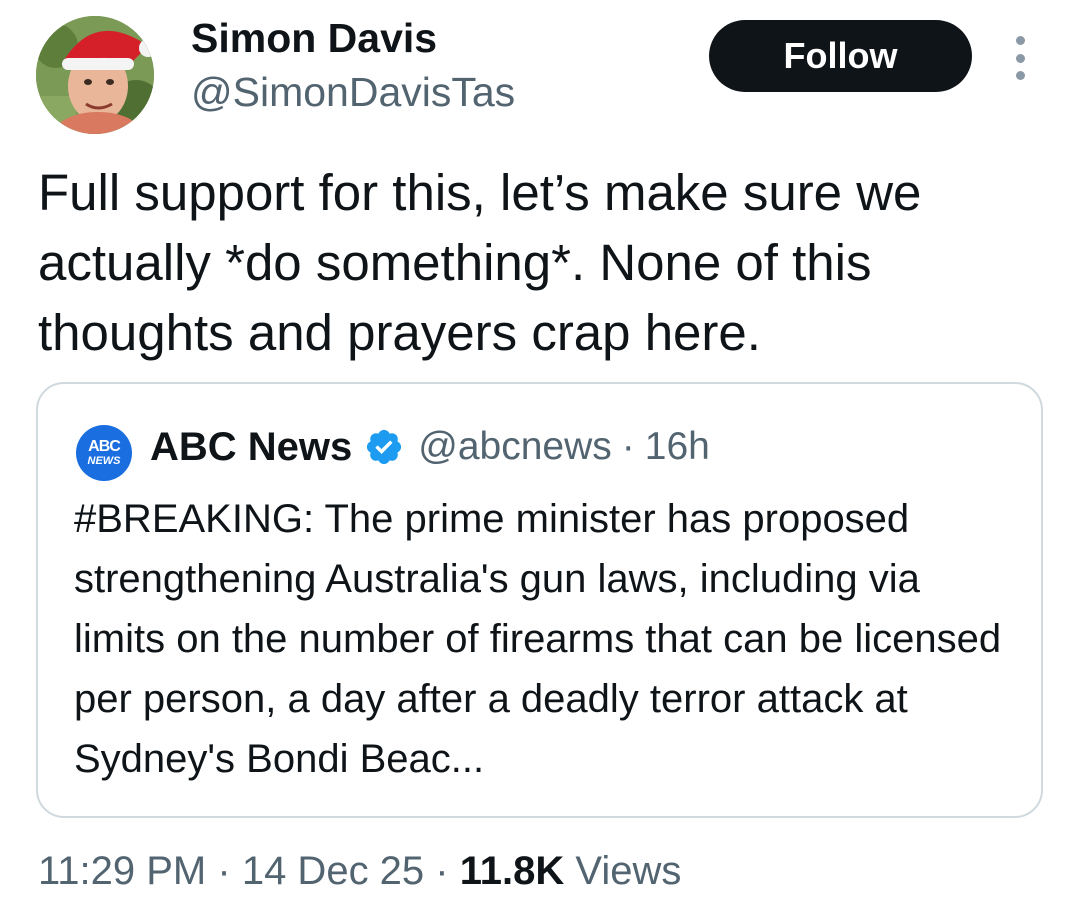 This screenshot has width=1080, height=908. What do you see at coordinates (314, 38) in the screenshot?
I see `author-name: Simon Davis` at bounding box center [314, 38].